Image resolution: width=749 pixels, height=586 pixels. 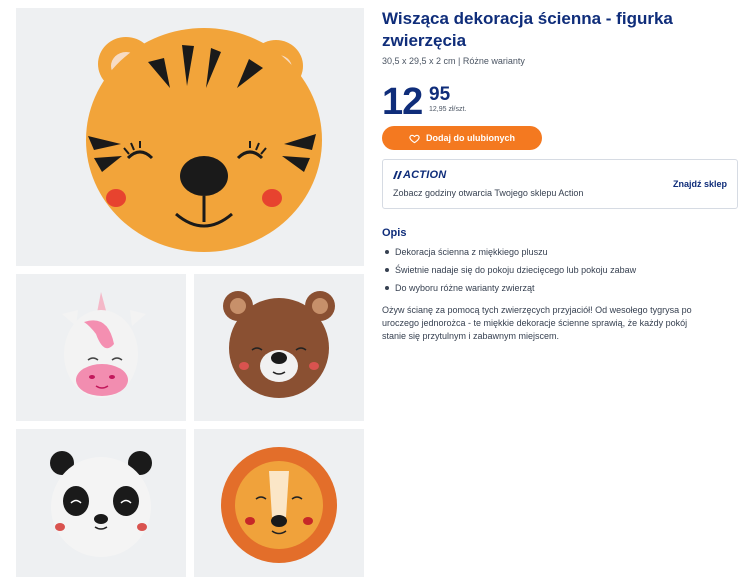 I want to click on unicorn-decoration-image, so click(x=104, y=345).